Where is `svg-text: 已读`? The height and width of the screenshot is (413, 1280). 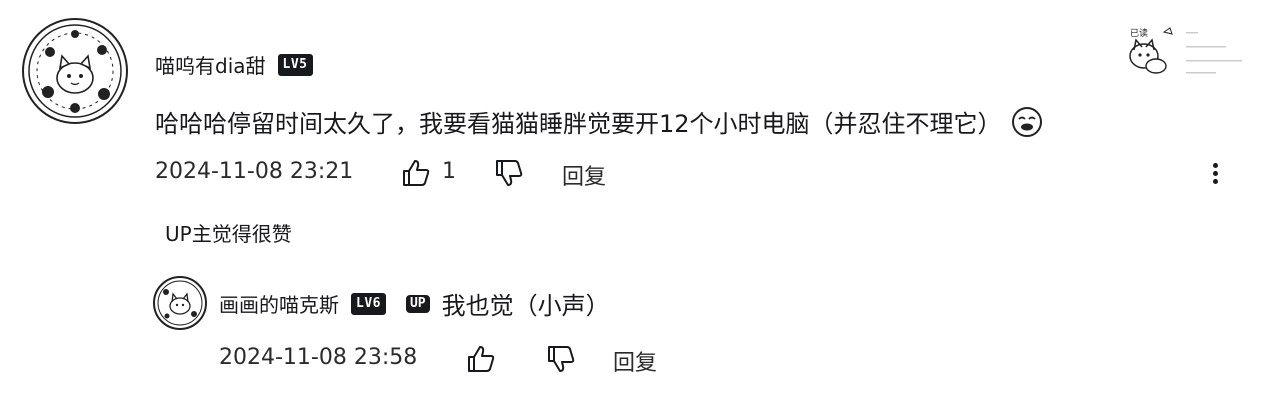 svg-text: 已读 is located at coordinates (1139, 33).